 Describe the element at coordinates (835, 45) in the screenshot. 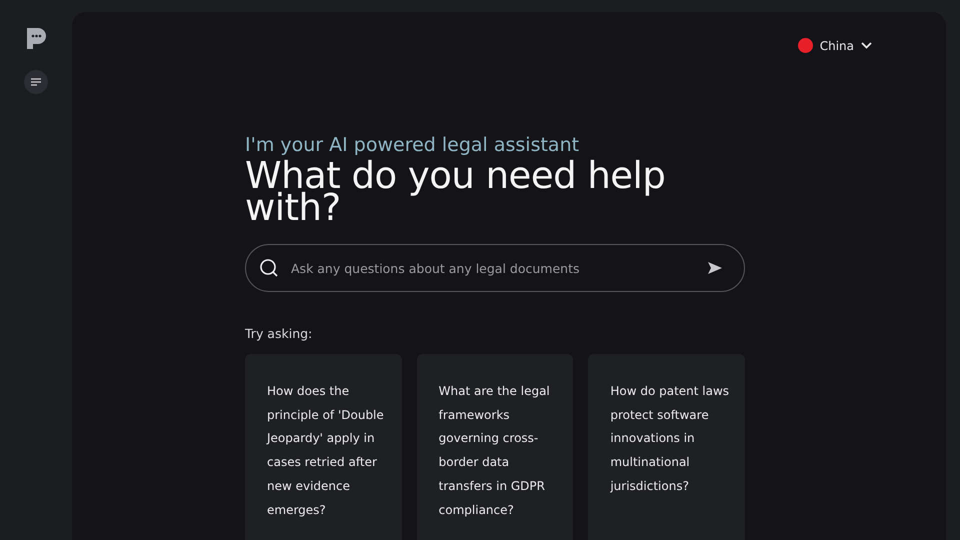

I see `country-selector: China` at that location.